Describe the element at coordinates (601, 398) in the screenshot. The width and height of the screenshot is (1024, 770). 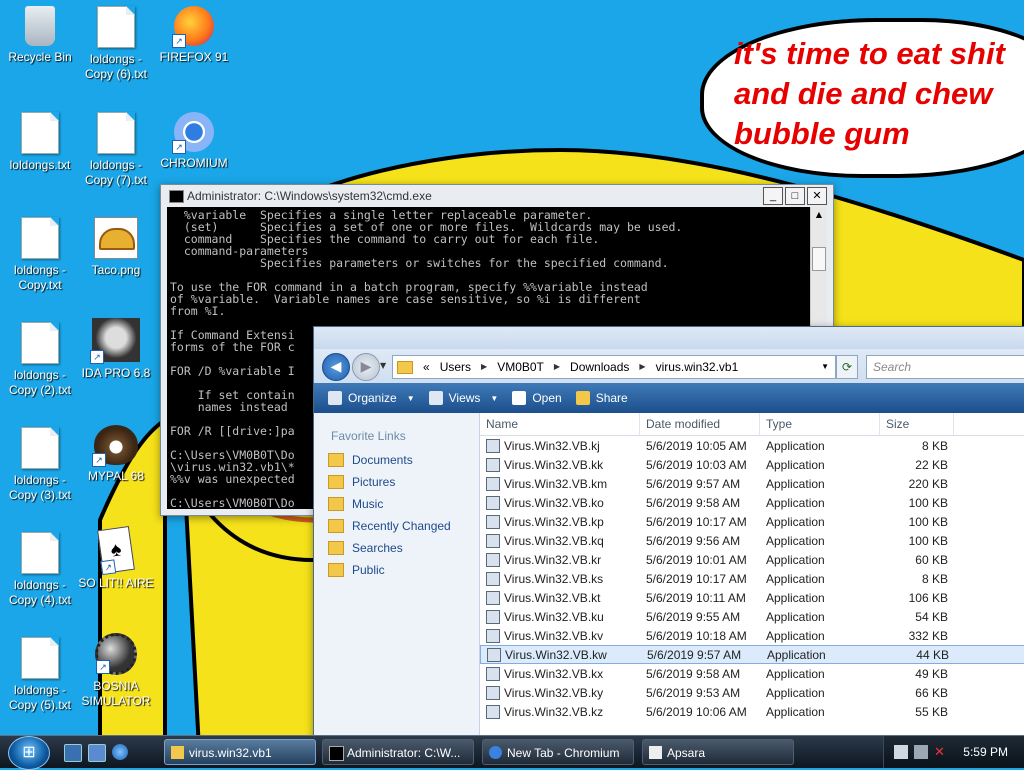
I see `share-button: Share` at that location.